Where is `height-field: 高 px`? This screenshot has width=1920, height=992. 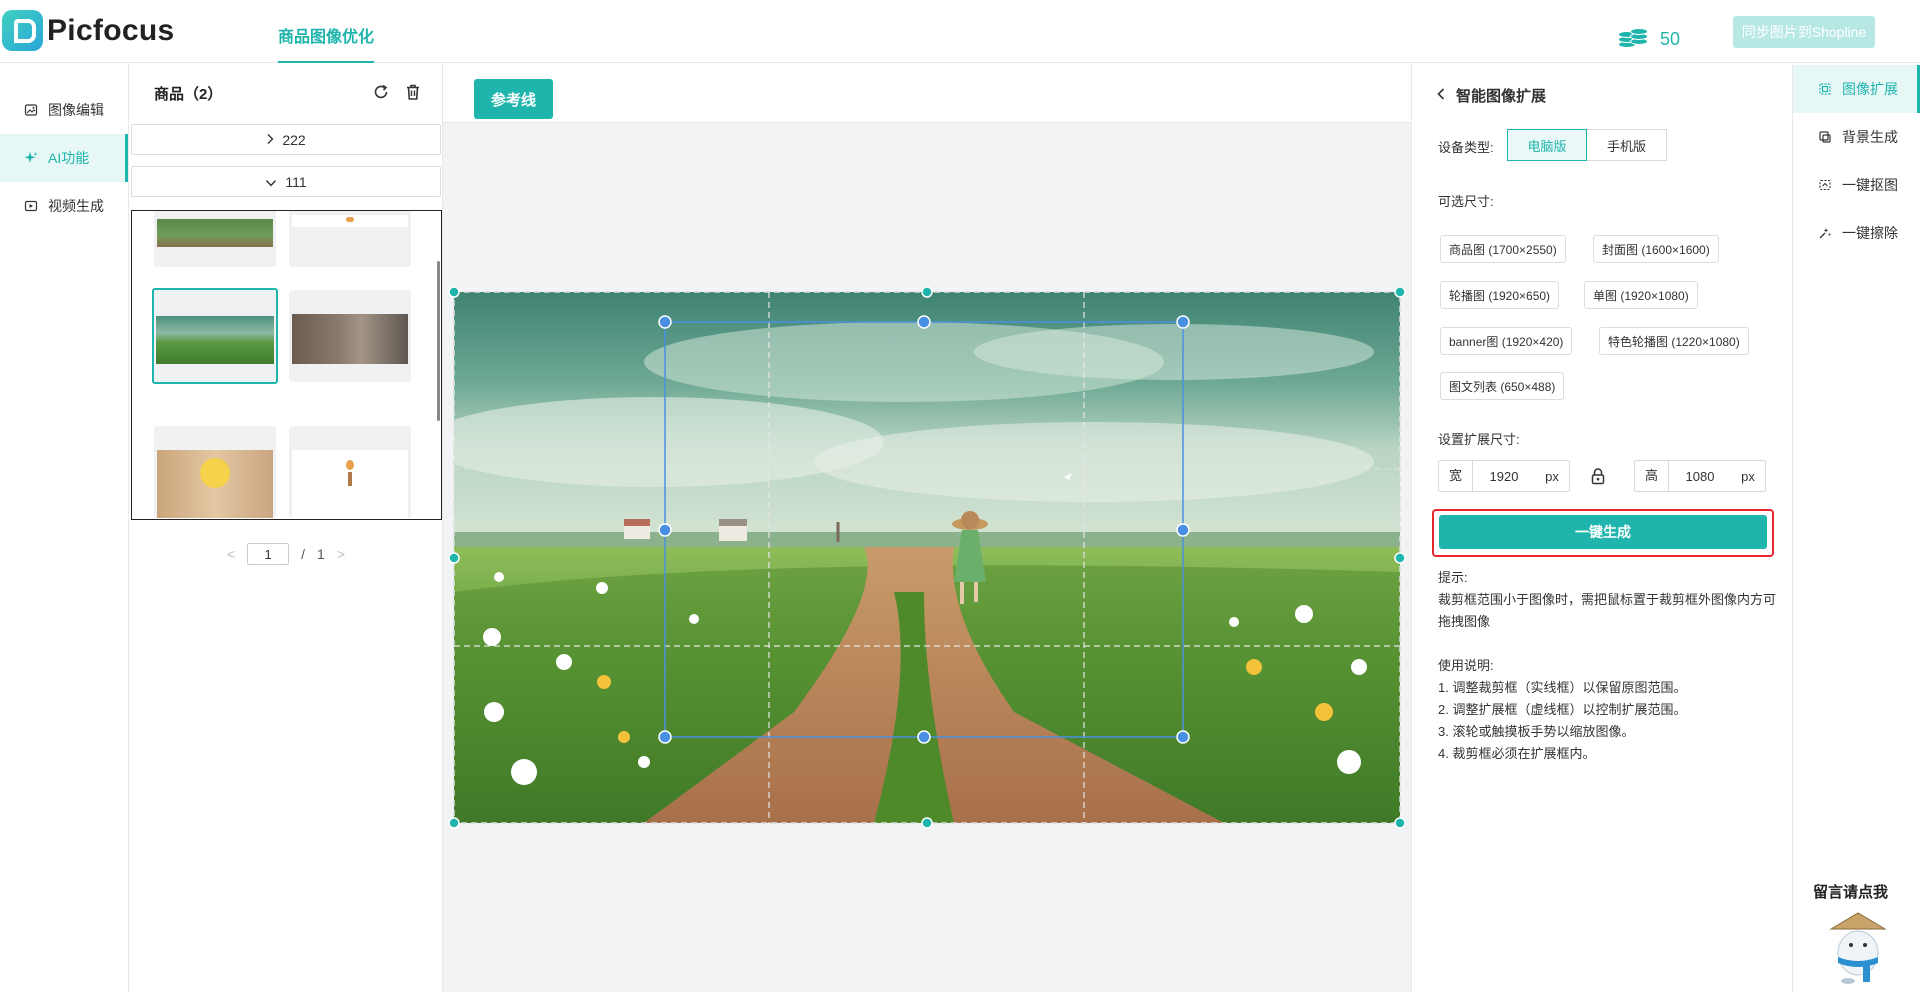 height-field: 高 px is located at coordinates (1700, 476).